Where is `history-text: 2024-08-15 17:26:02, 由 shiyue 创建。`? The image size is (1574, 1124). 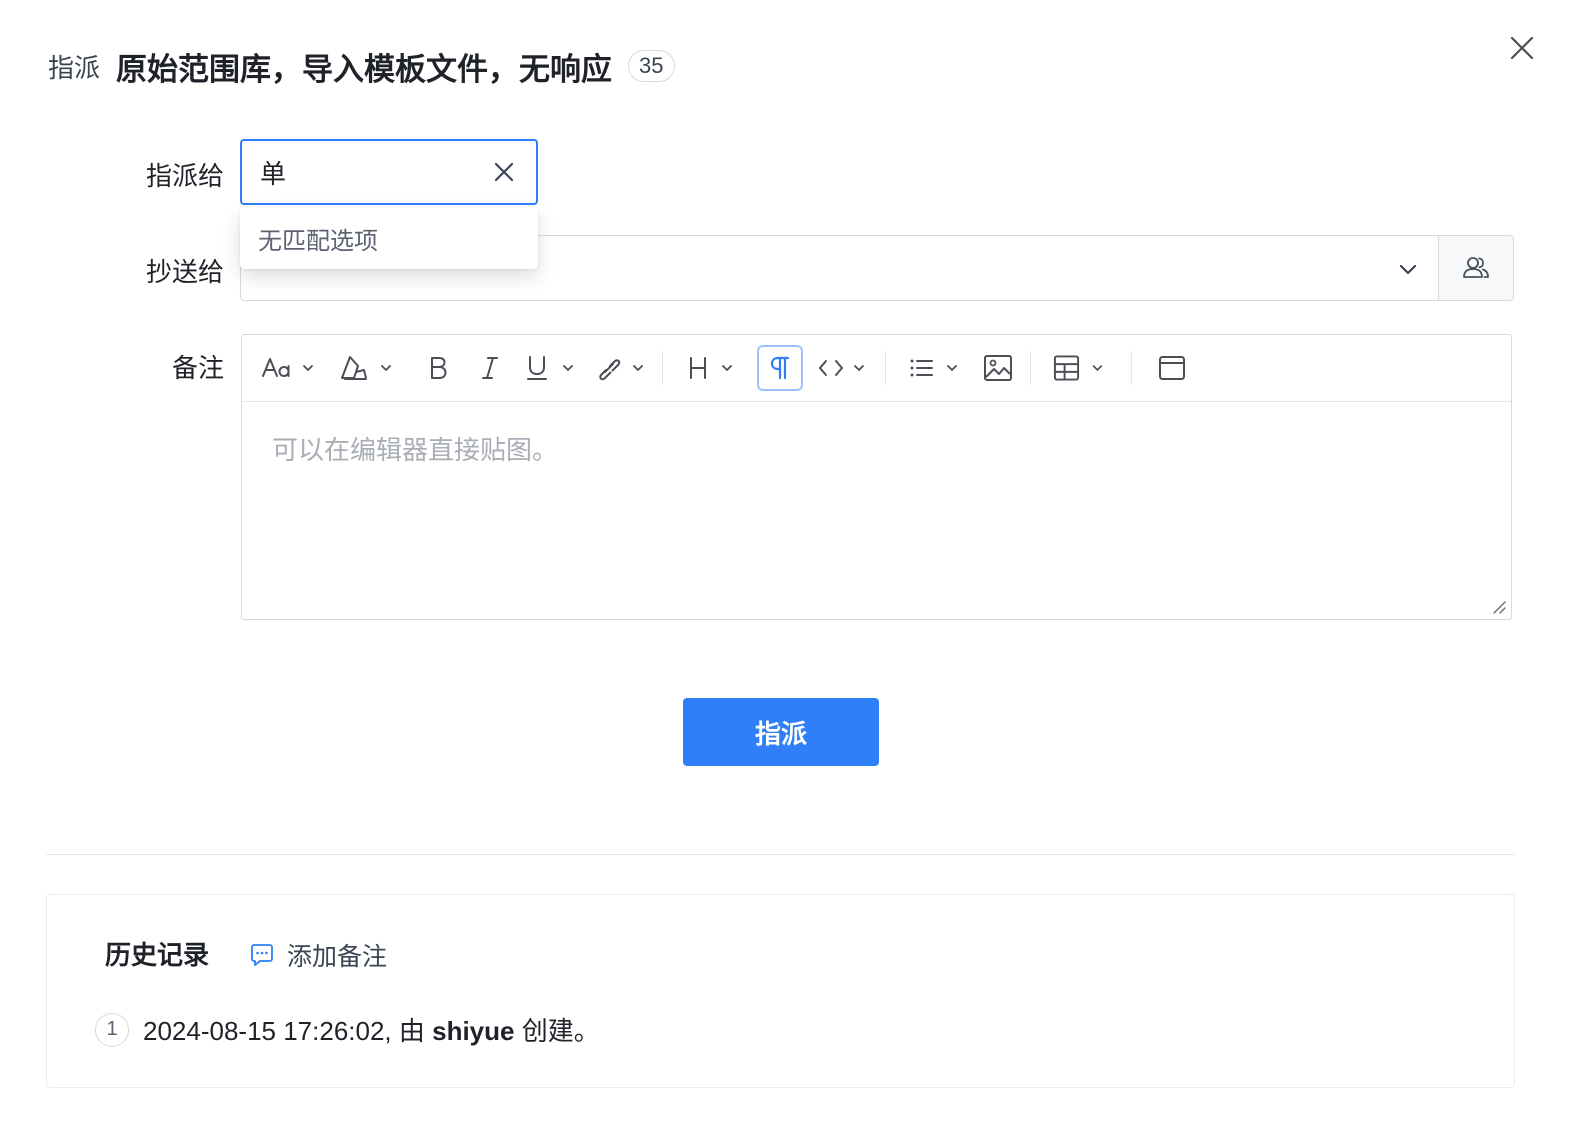
history-text: 2024-08-15 17:26:02, 由 shiyue 创建。 is located at coordinates (371, 1029).